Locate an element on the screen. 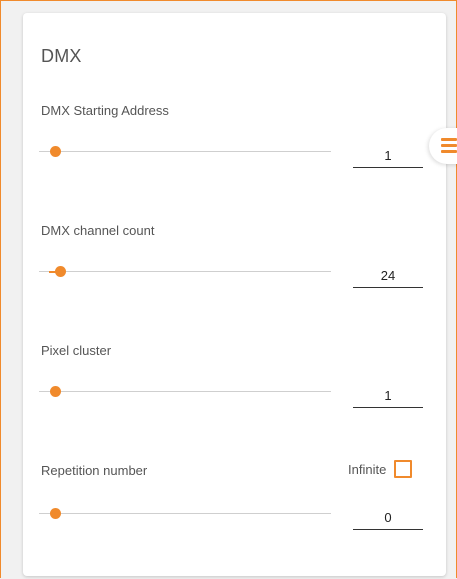  repetition-number-slider is located at coordinates (185, 513).